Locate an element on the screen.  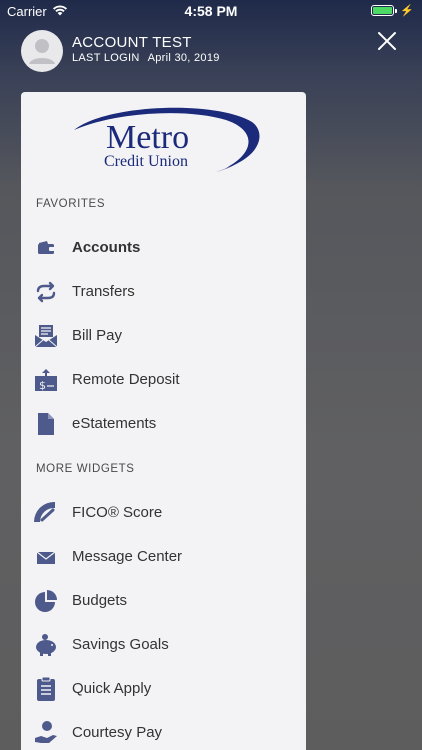
menu-item-remote-deposit: $ Remote Deposit is located at coordinates (163, 380).